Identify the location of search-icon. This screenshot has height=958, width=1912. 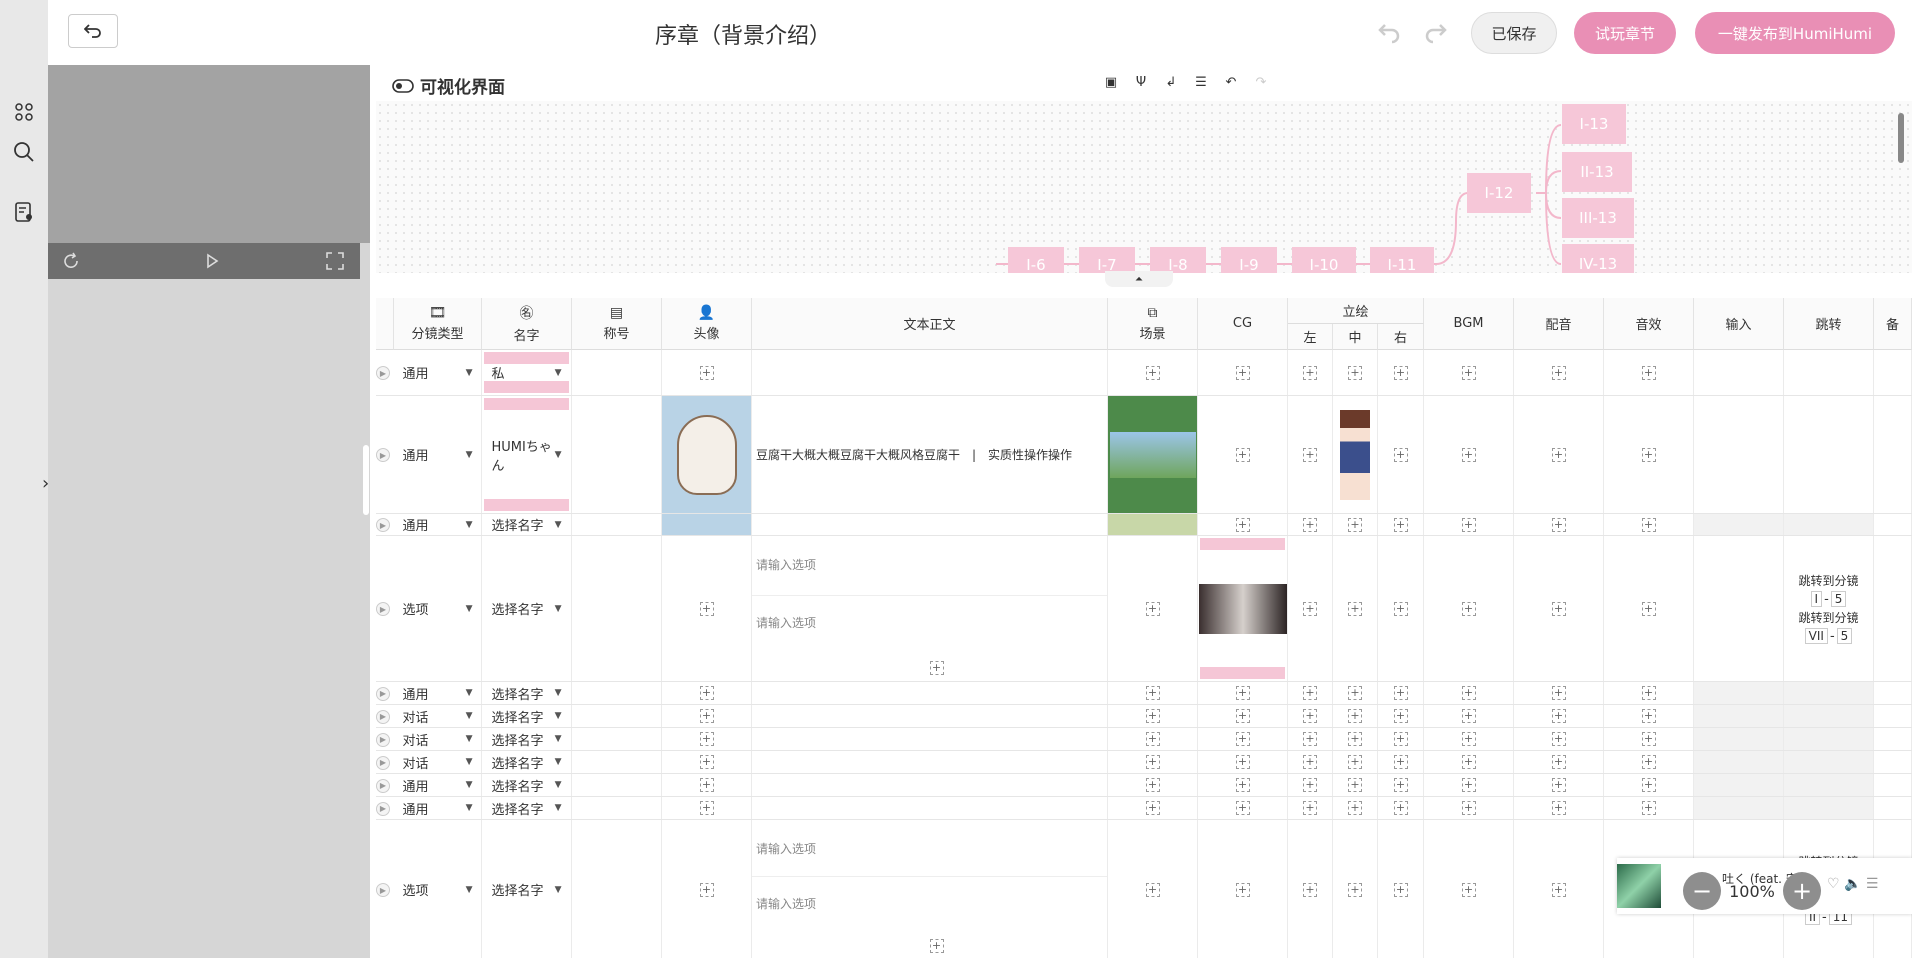
(24, 152).